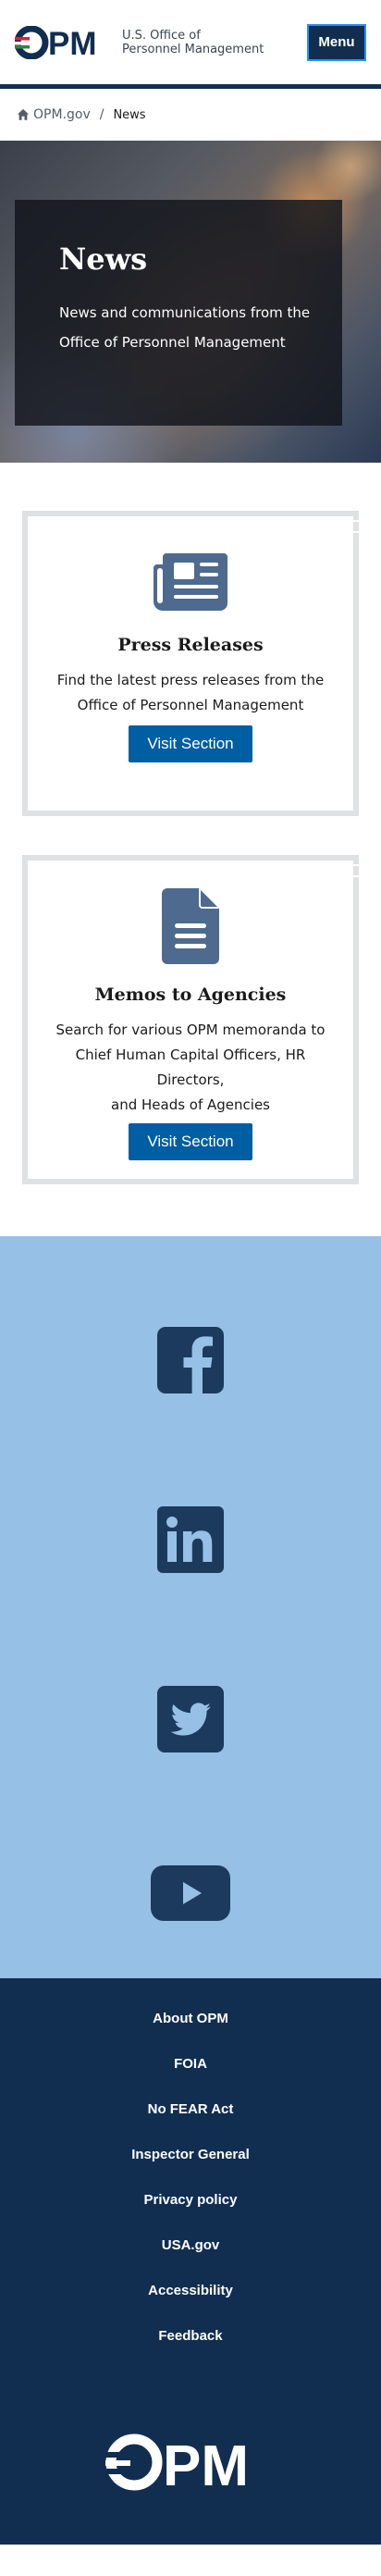 Image resolution: width=381 pixels, height=2576 pixels. I want to click on footer-link-about: About OPM, so click(190, 2018).